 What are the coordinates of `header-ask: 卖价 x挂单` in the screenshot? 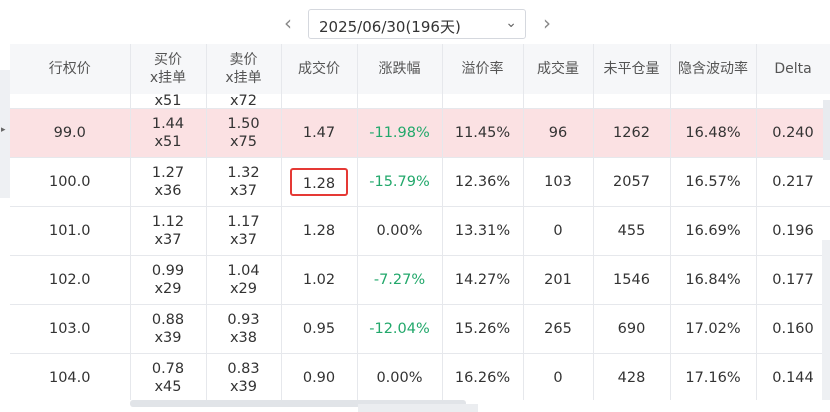 It's located at (244, 69).